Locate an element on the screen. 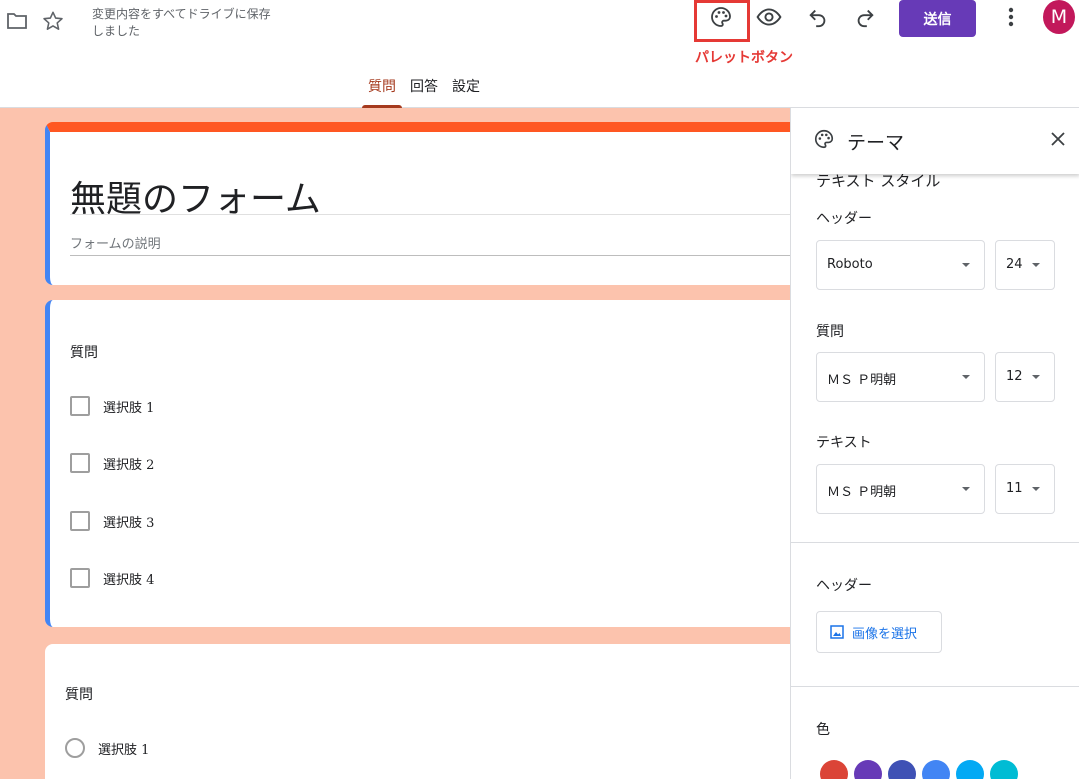 The image size is (1079, 779). palette-button is located at coordinates (721, 17).